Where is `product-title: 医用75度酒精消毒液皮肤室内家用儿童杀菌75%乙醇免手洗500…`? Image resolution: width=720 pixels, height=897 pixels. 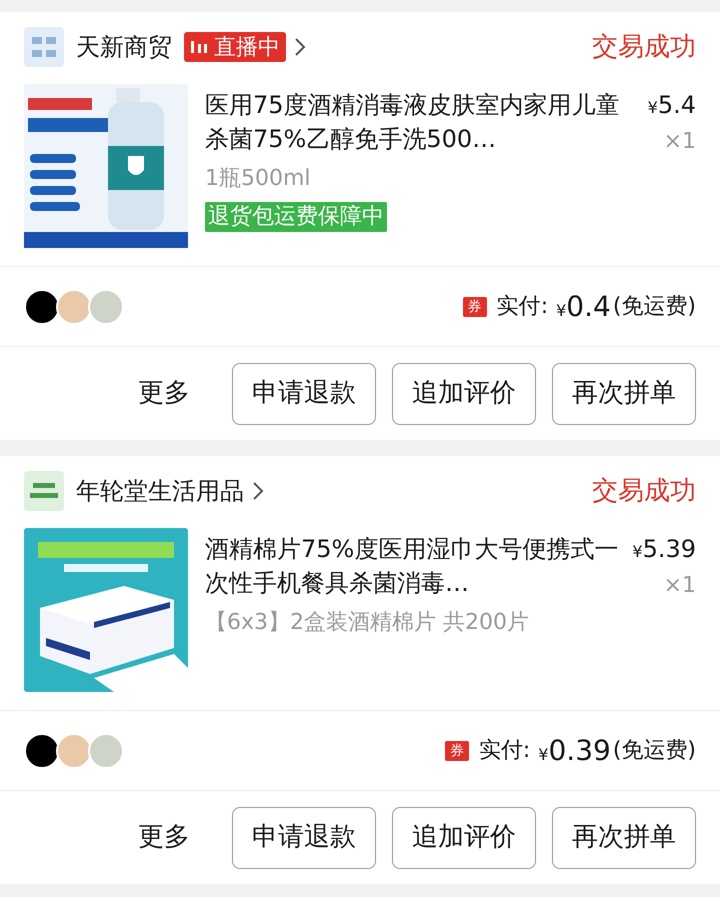 product-title: 医用75度酒精消毒液皮肤室内家用儿童杀菌75%乙醇免手洗500… is located at coordinates (415, 122).